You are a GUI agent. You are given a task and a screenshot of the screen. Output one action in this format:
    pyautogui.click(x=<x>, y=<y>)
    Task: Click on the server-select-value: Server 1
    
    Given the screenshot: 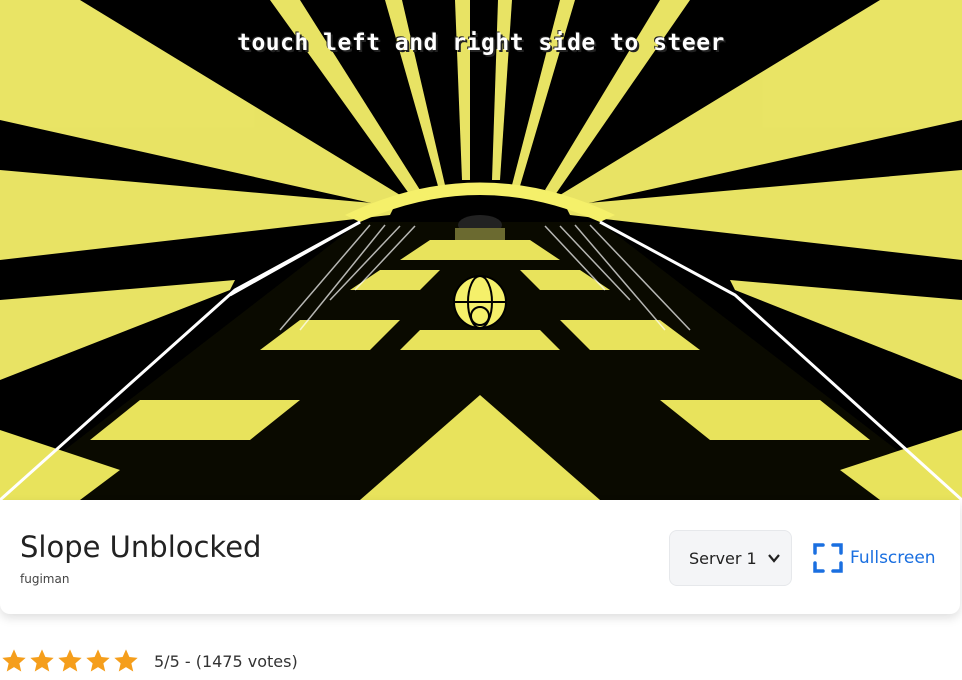 What is the action you would take?
    pyautogui.click(x=723, y=558)
    